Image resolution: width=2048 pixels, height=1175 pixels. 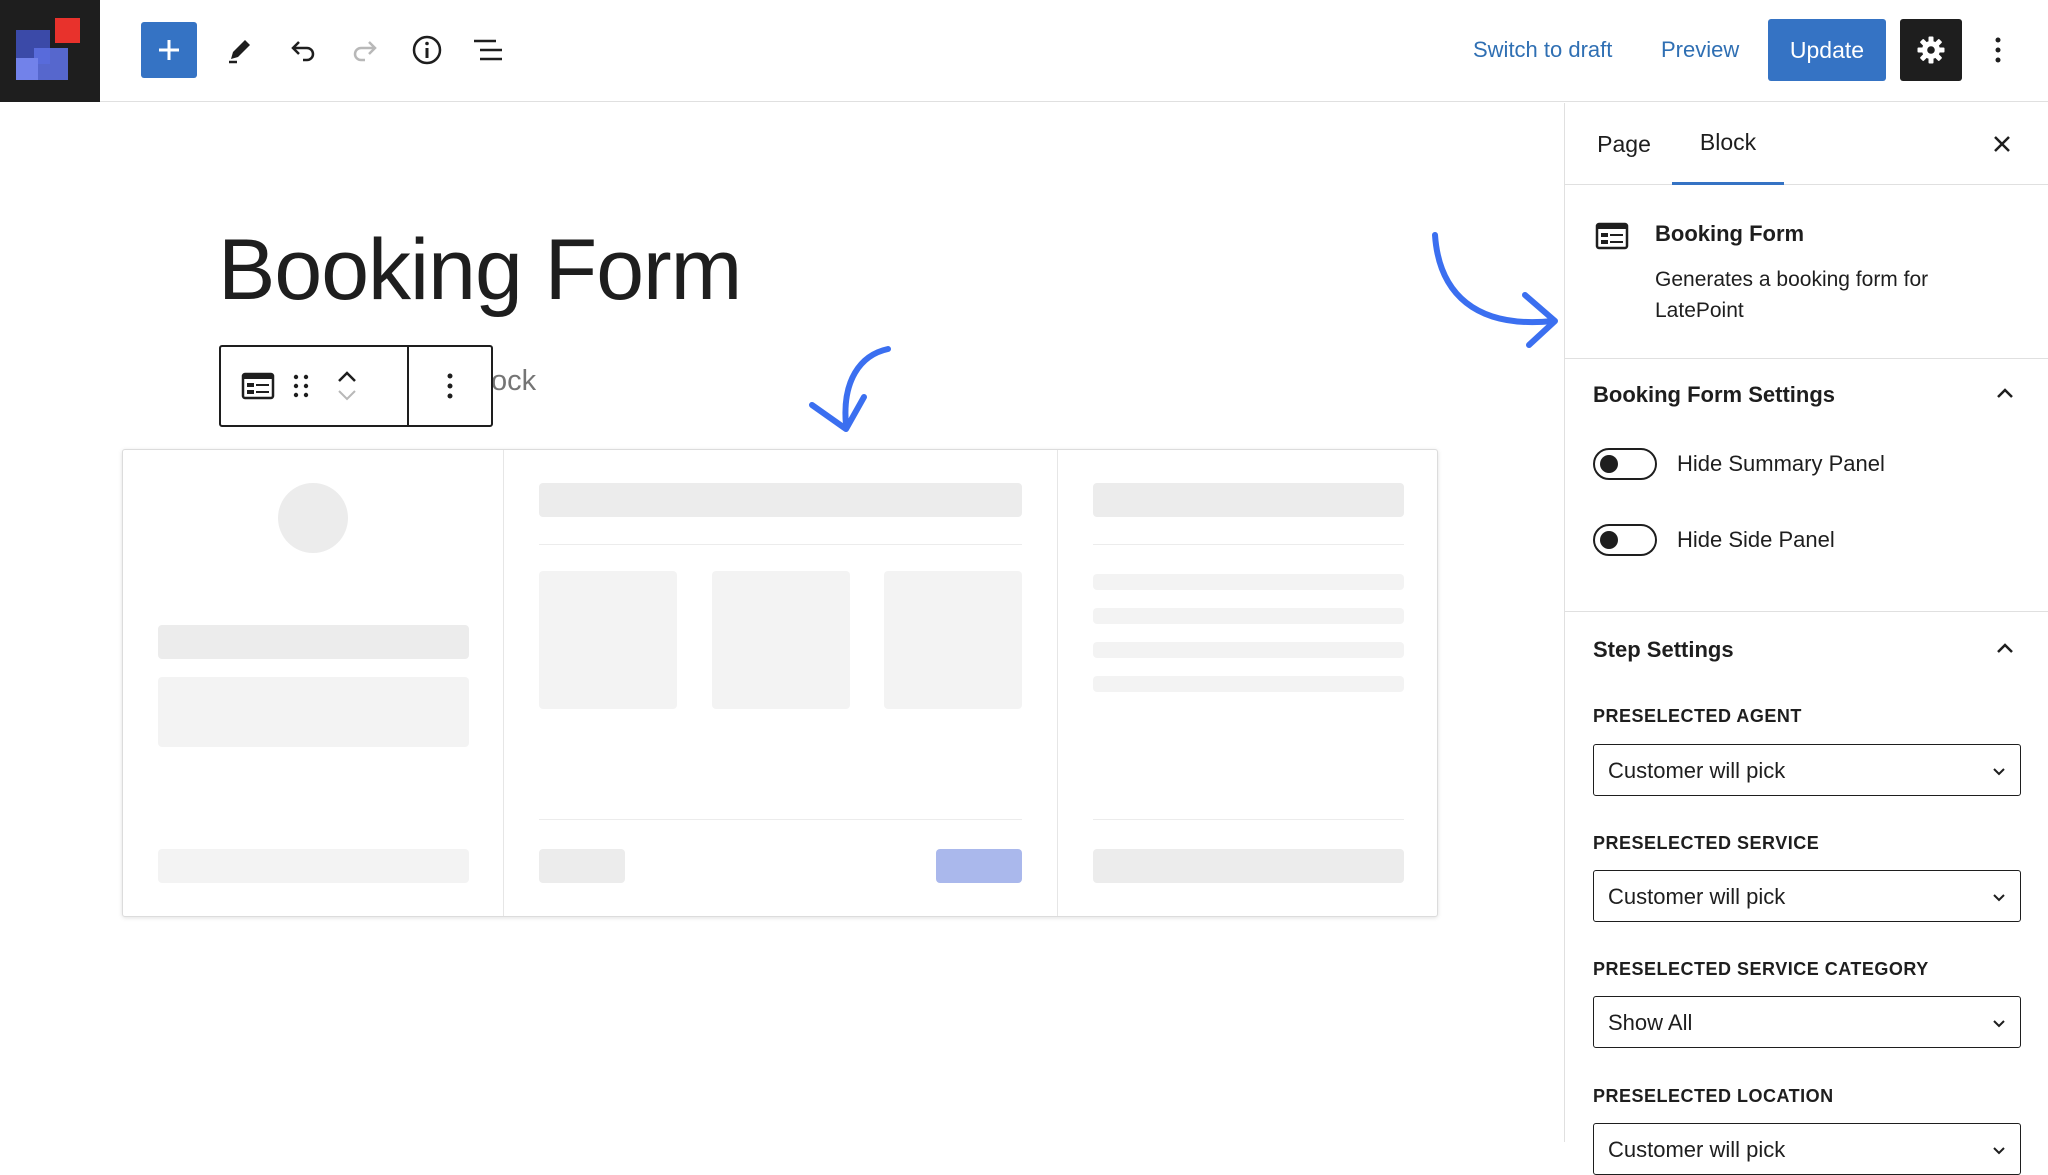 I want to click on preview-button: Preview, so click(x=1700, y=50).